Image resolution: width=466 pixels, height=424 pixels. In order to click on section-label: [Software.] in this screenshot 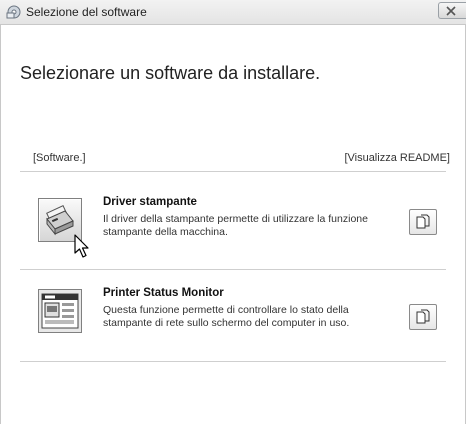, I will do `click(59, 158)`.